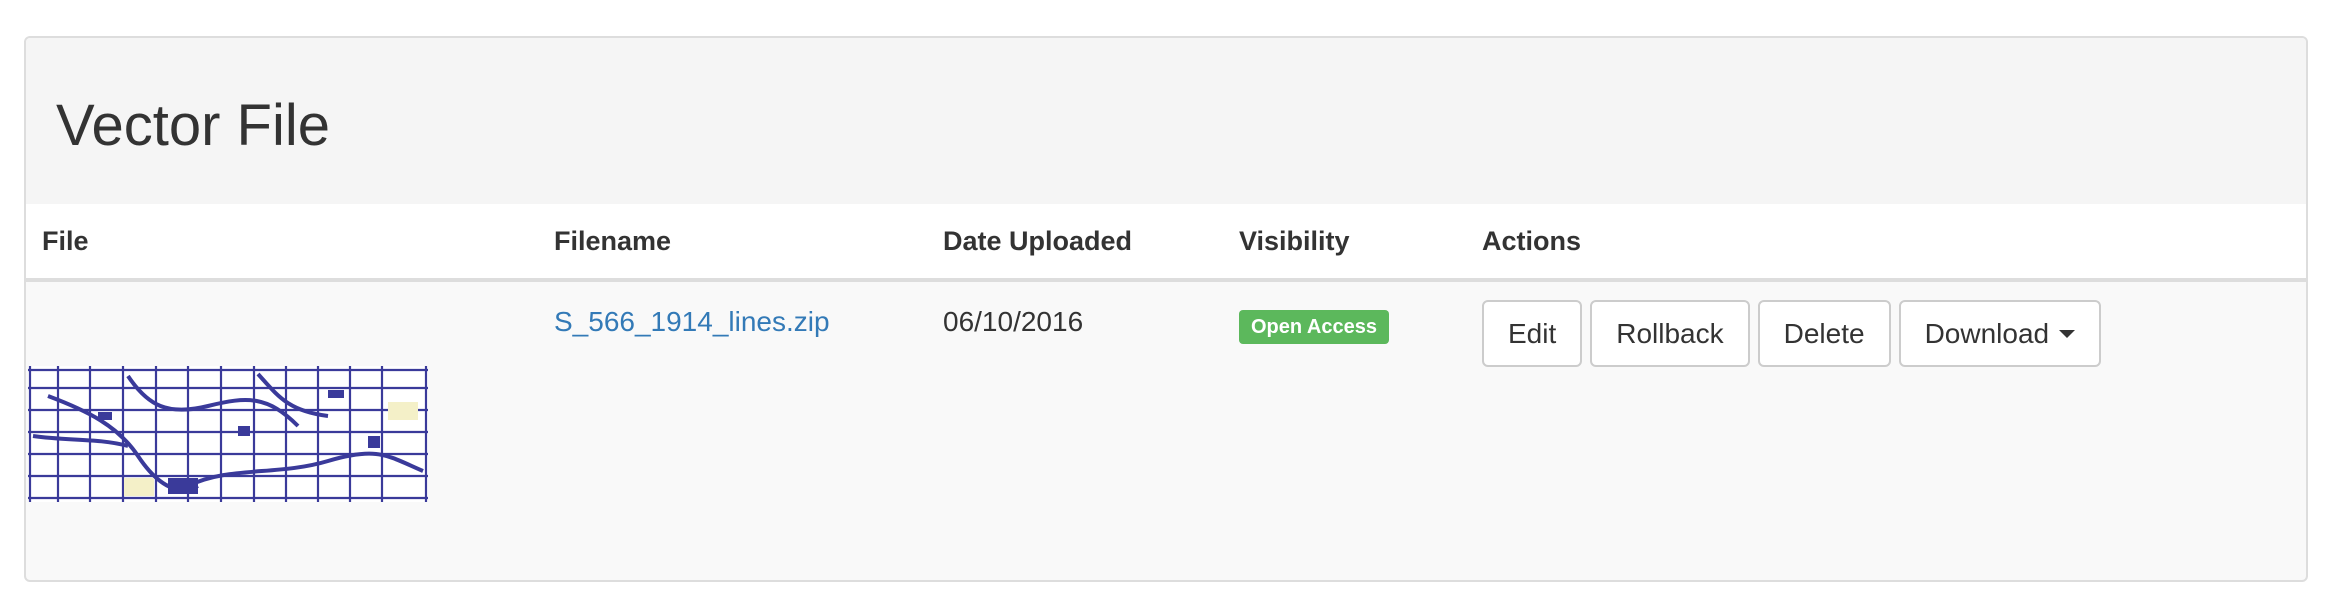 The image size is (2336, 614). I want to click on column-header-actions: Actions, so click(1886, 243).